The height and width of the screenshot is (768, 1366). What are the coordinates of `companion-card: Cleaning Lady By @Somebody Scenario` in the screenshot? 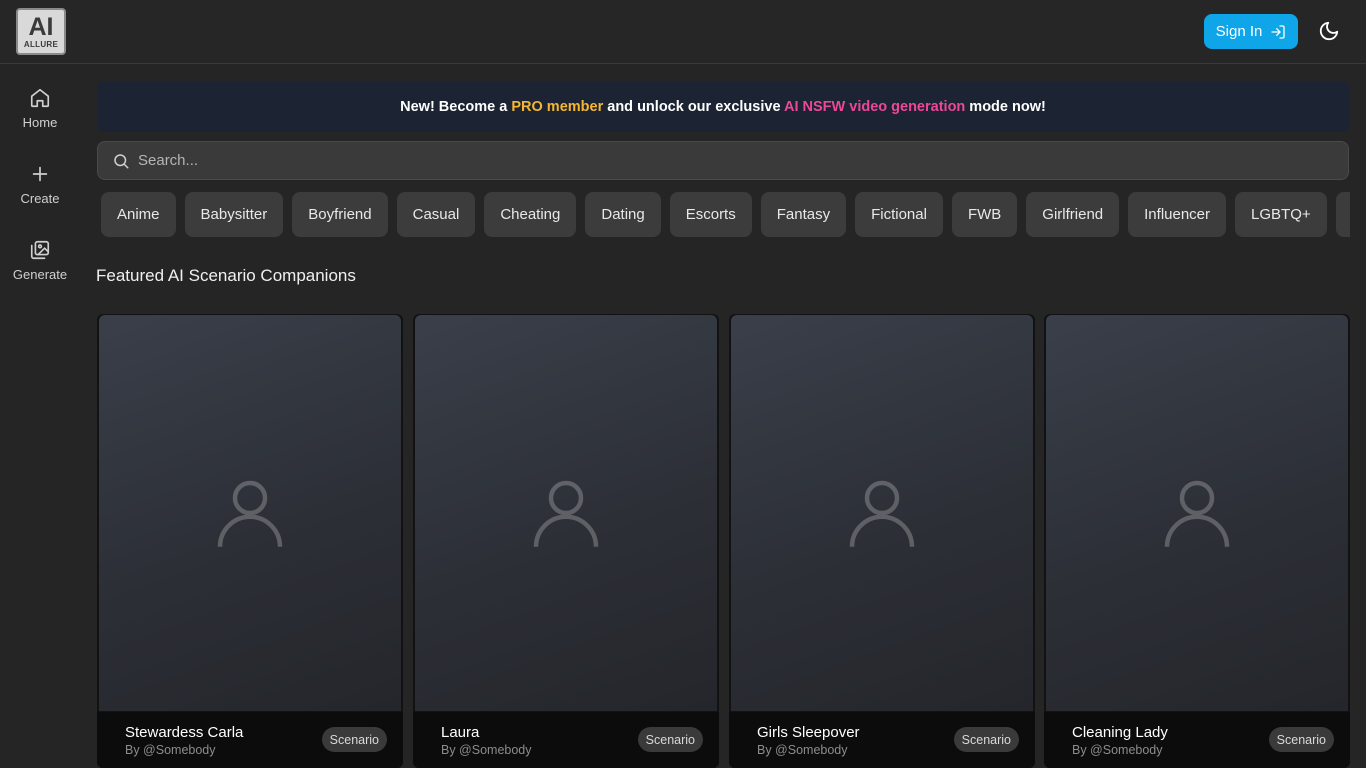 It's located at (1197, 541).